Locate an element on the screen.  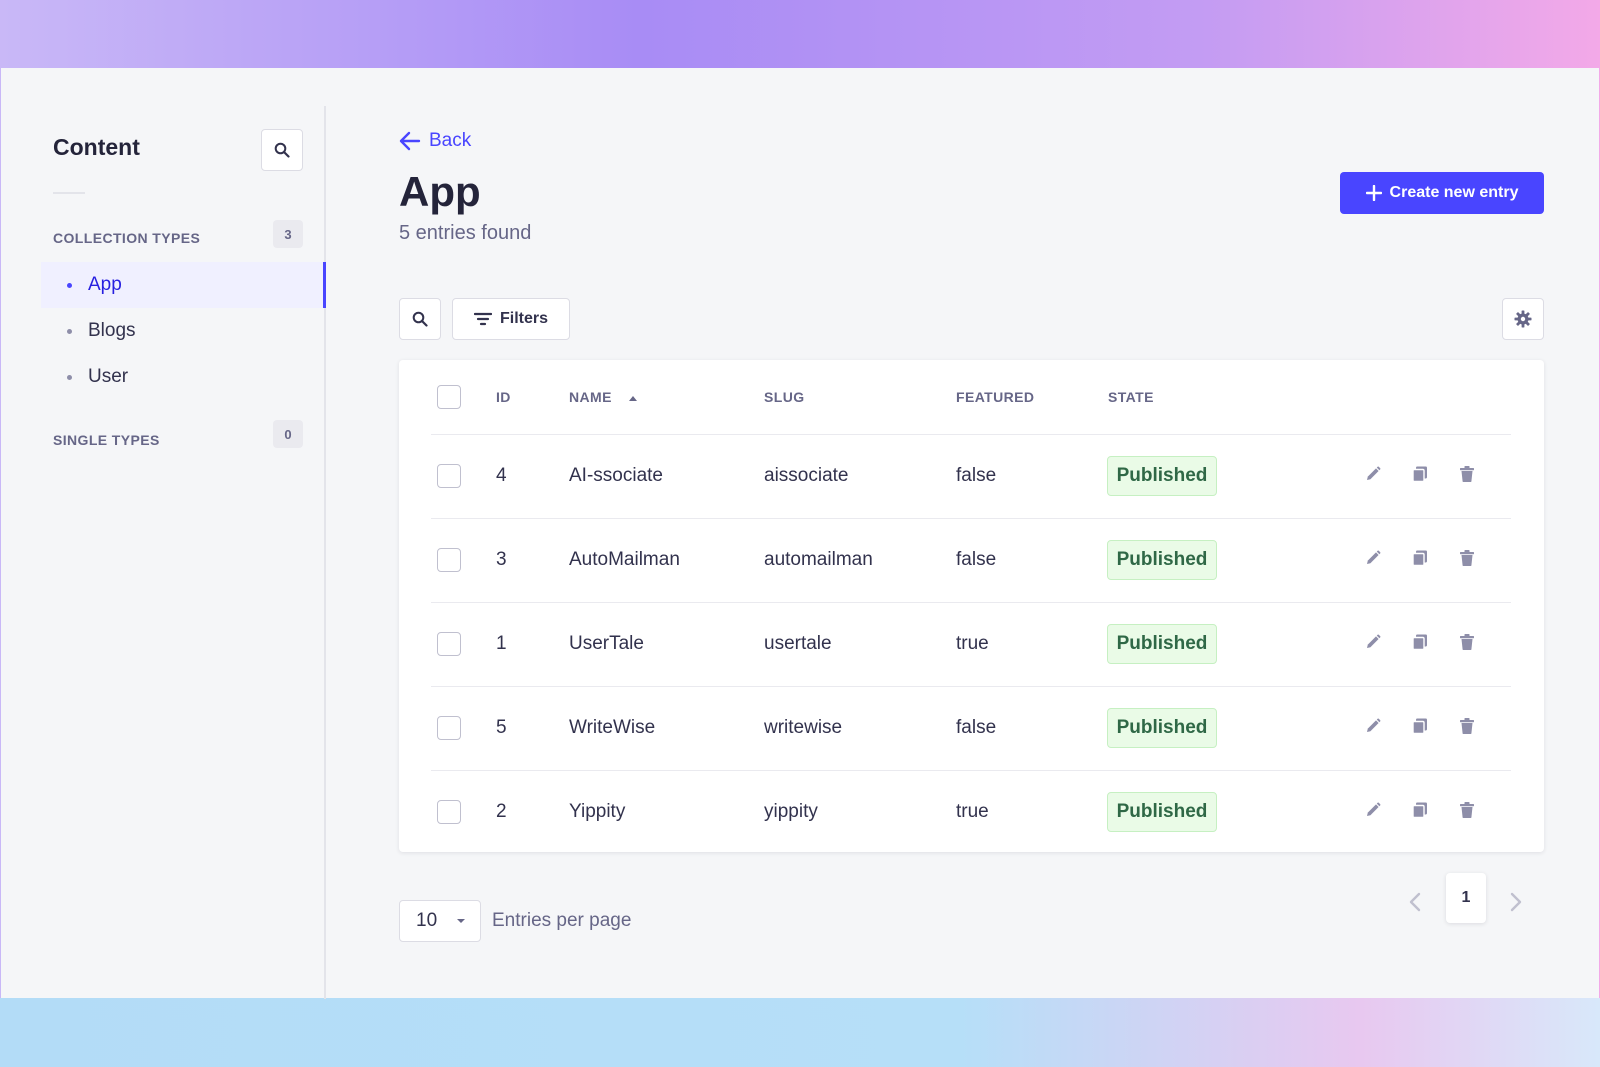
cell-slug: writewise is located at coordinates (803, 727).